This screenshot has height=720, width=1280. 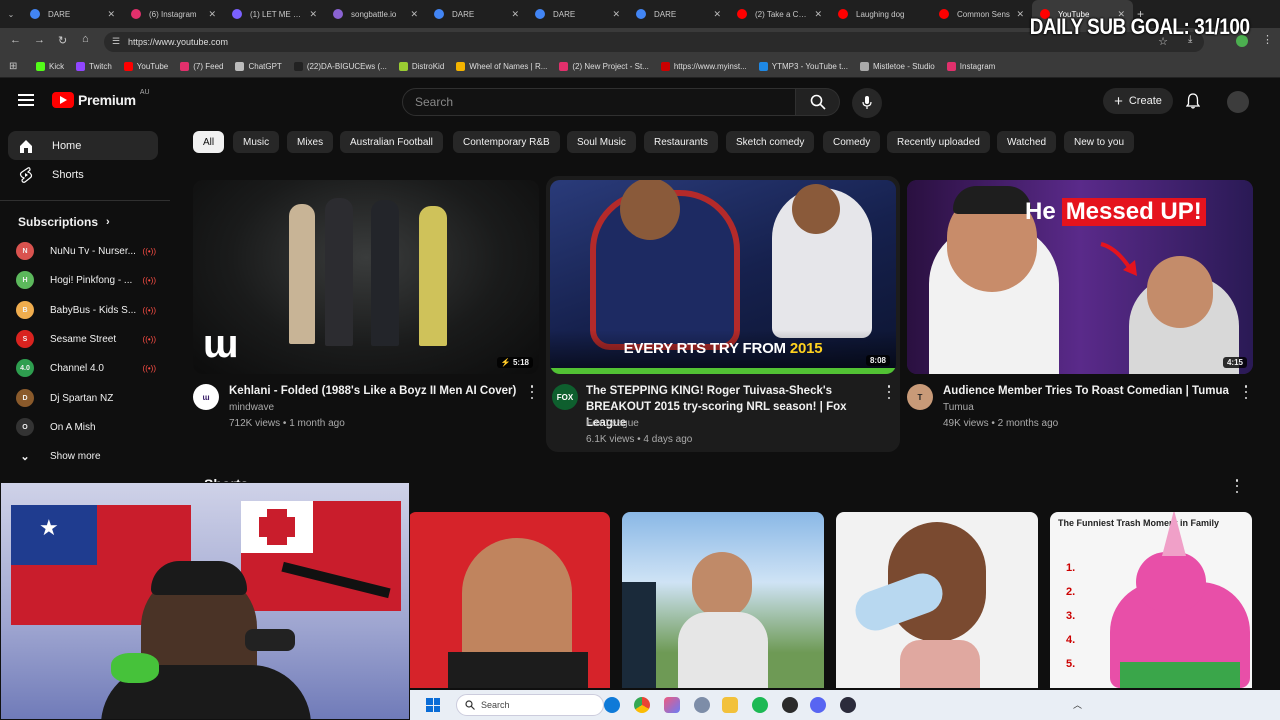 I want to click on bookmark-item: Kick, so click(x=50, y=66).